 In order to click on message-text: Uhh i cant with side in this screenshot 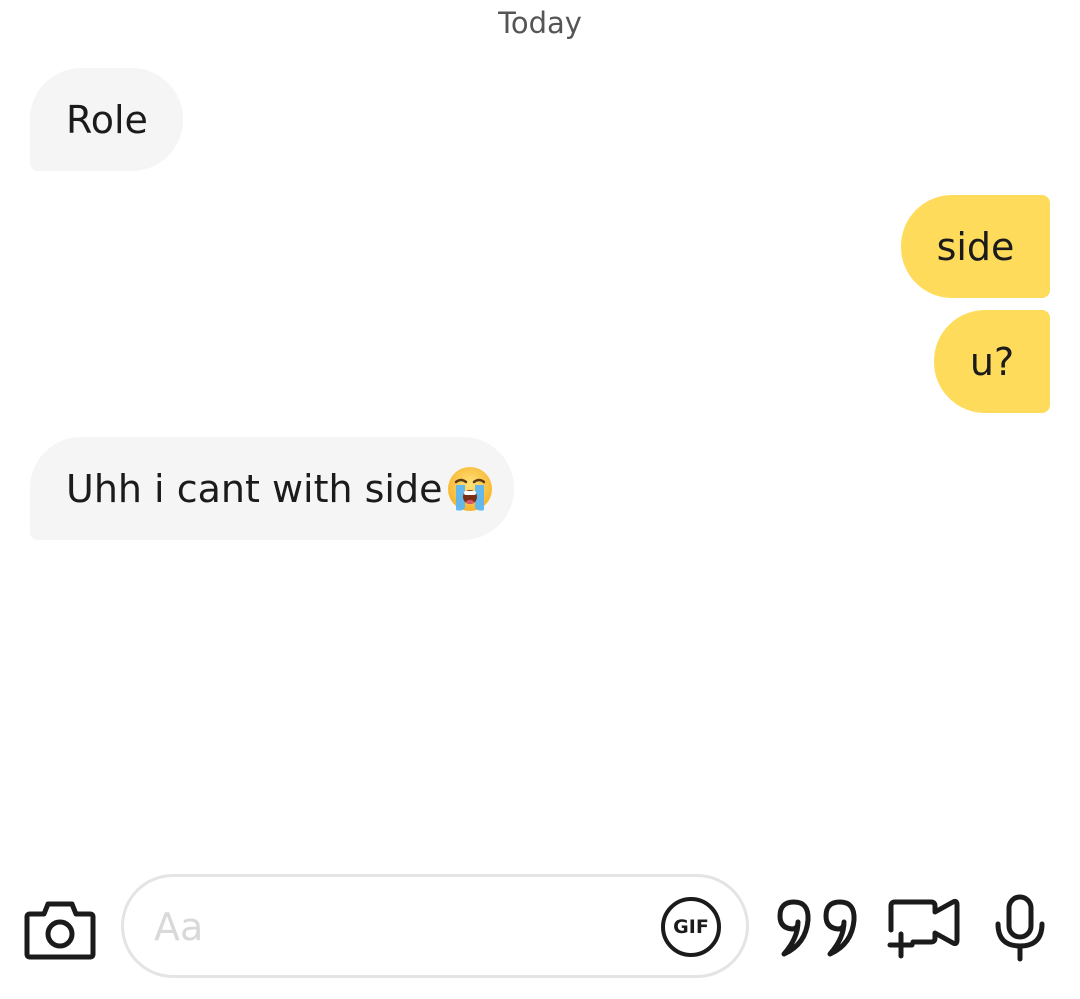, I will do `click(254, 488)`.